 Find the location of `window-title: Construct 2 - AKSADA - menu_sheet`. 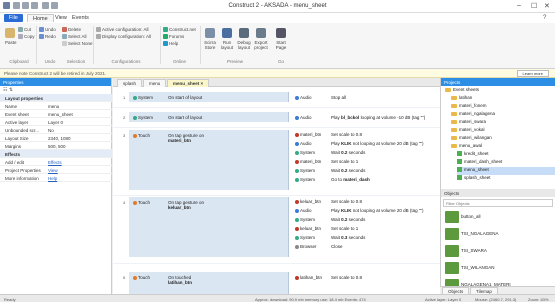

window-title: Construct 2 - AKSADA - menu_sheet is located at coordinates (277, 6).